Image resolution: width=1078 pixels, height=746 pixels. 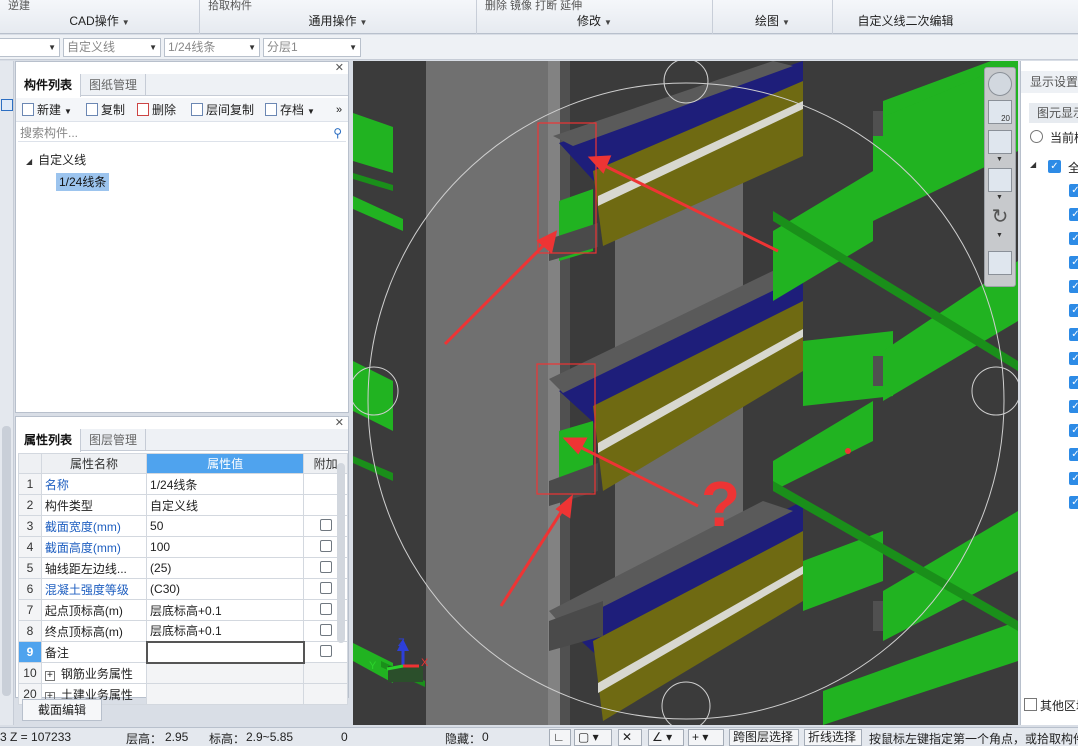 I want to click on table-row: 1 名称 1/24线条, so click(x=183, y=484).